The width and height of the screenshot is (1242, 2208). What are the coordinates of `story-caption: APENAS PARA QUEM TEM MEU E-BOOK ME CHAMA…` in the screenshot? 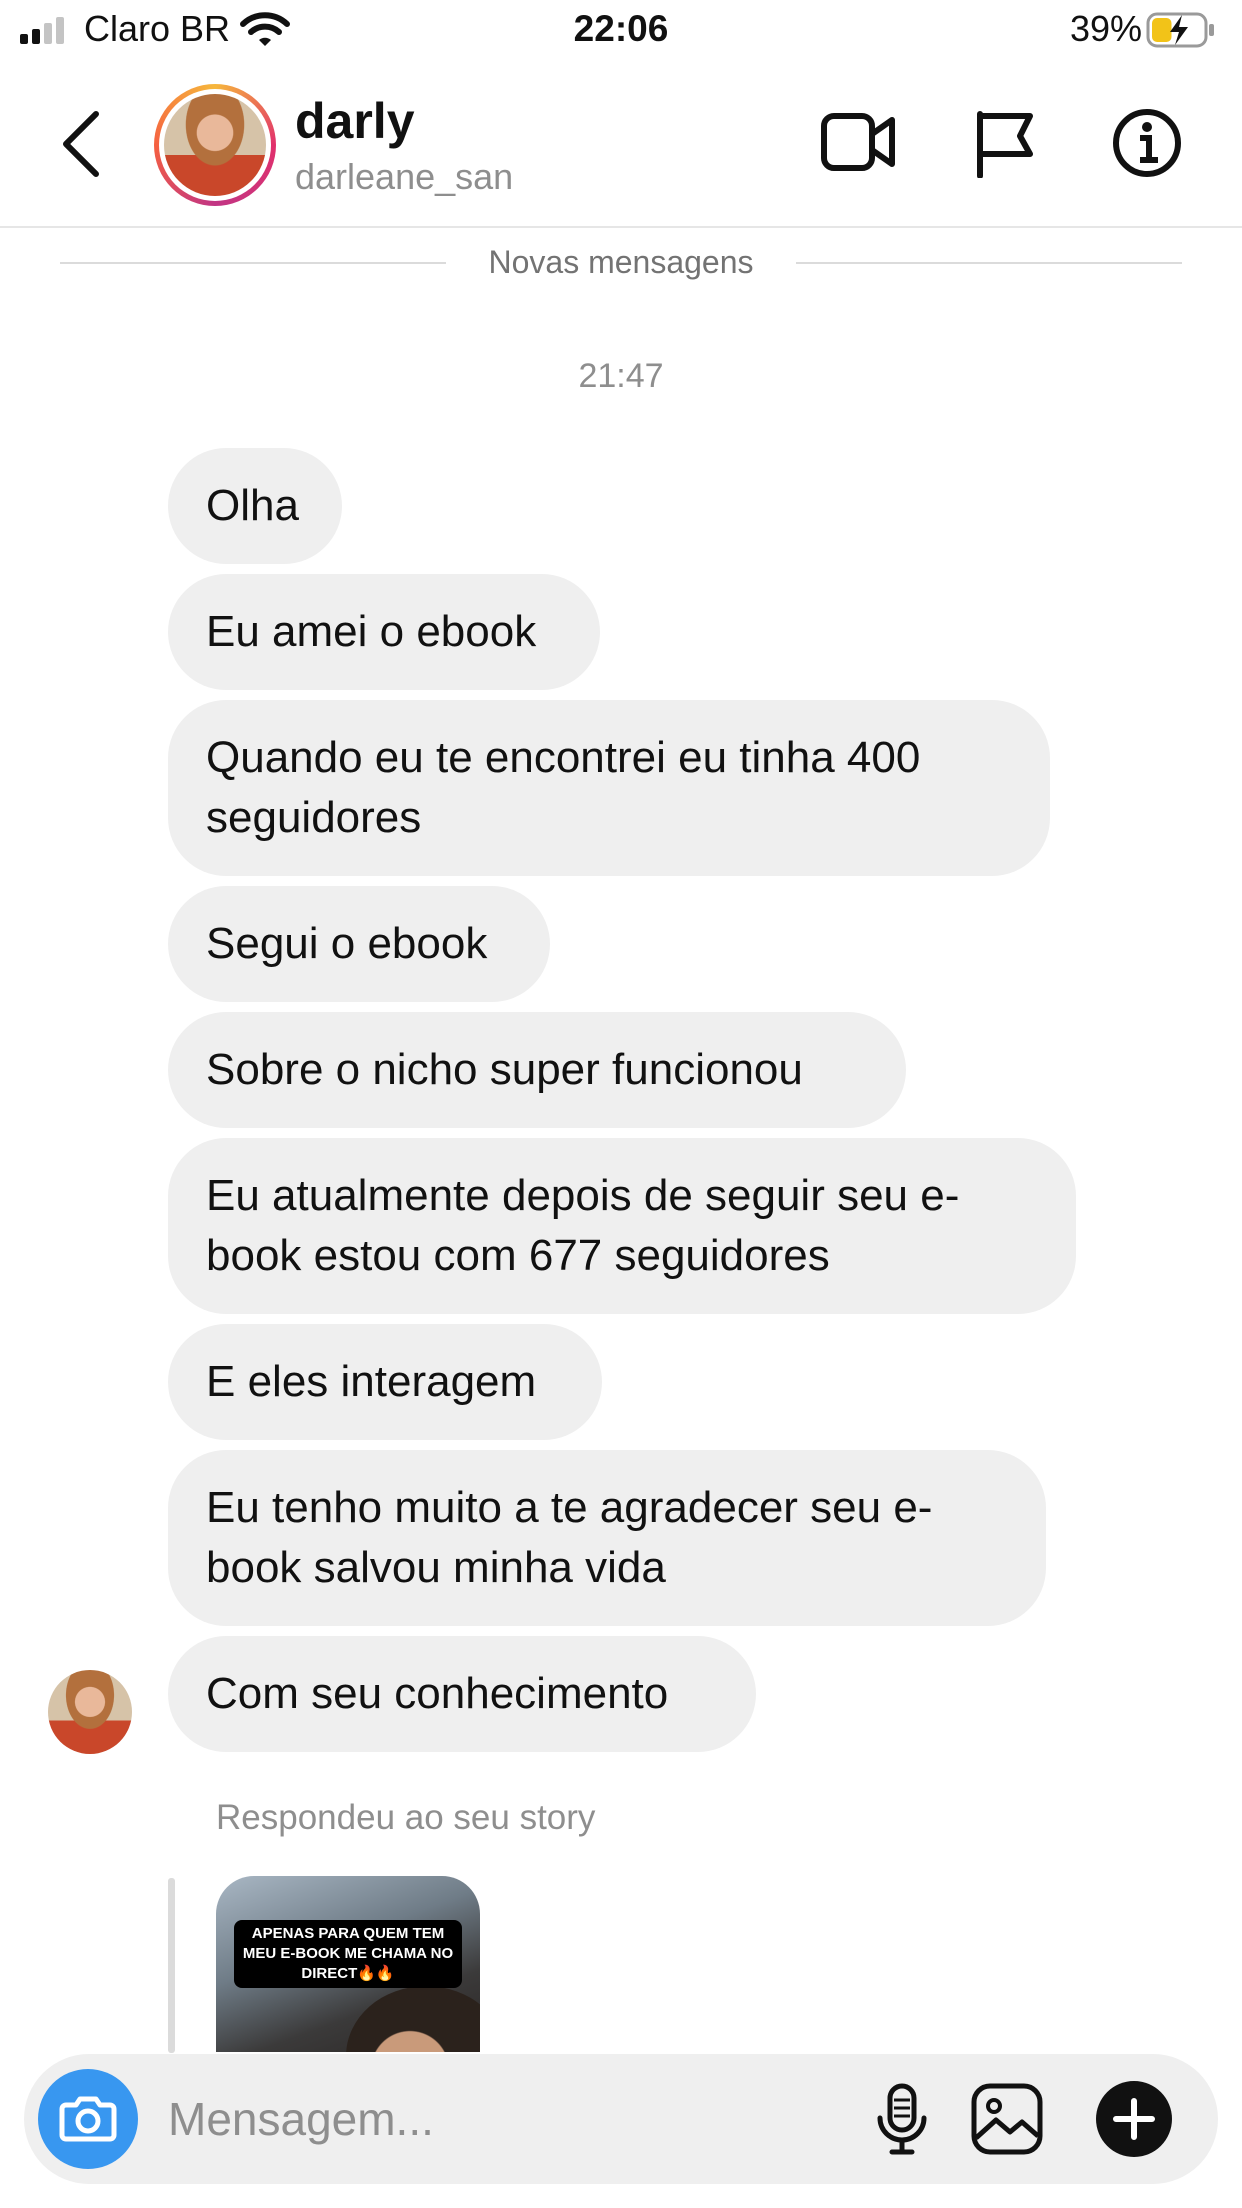 It's located at (348, 1954).